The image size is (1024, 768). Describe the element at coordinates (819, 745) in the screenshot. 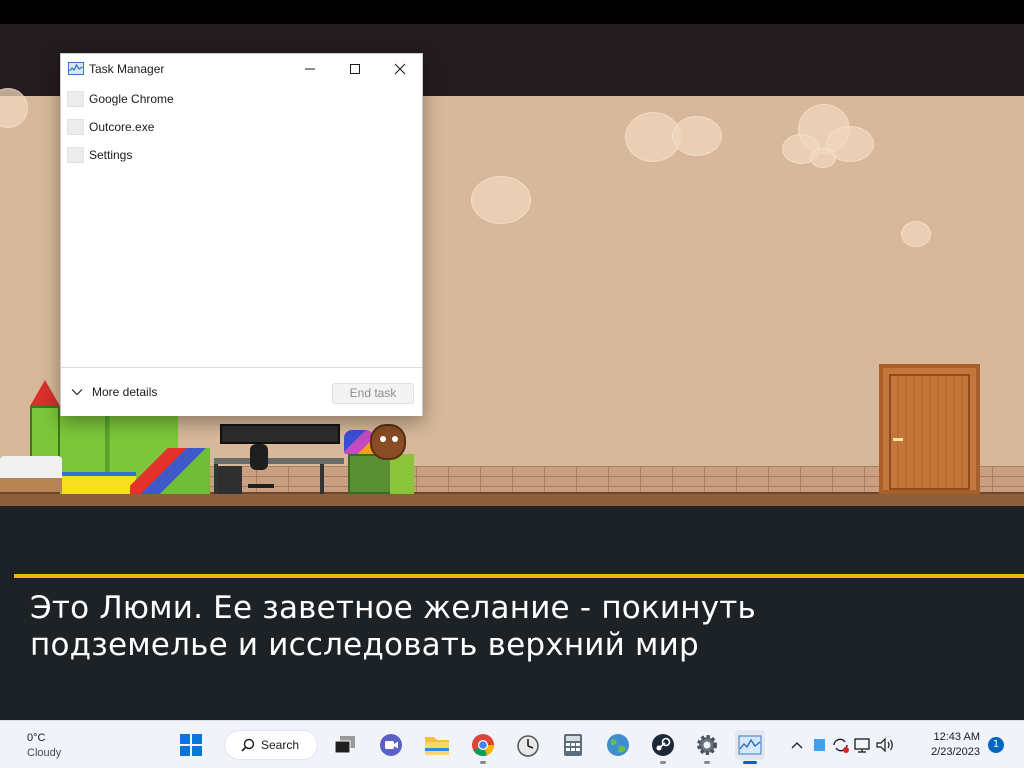

I see `app-tray-icon` at that location.